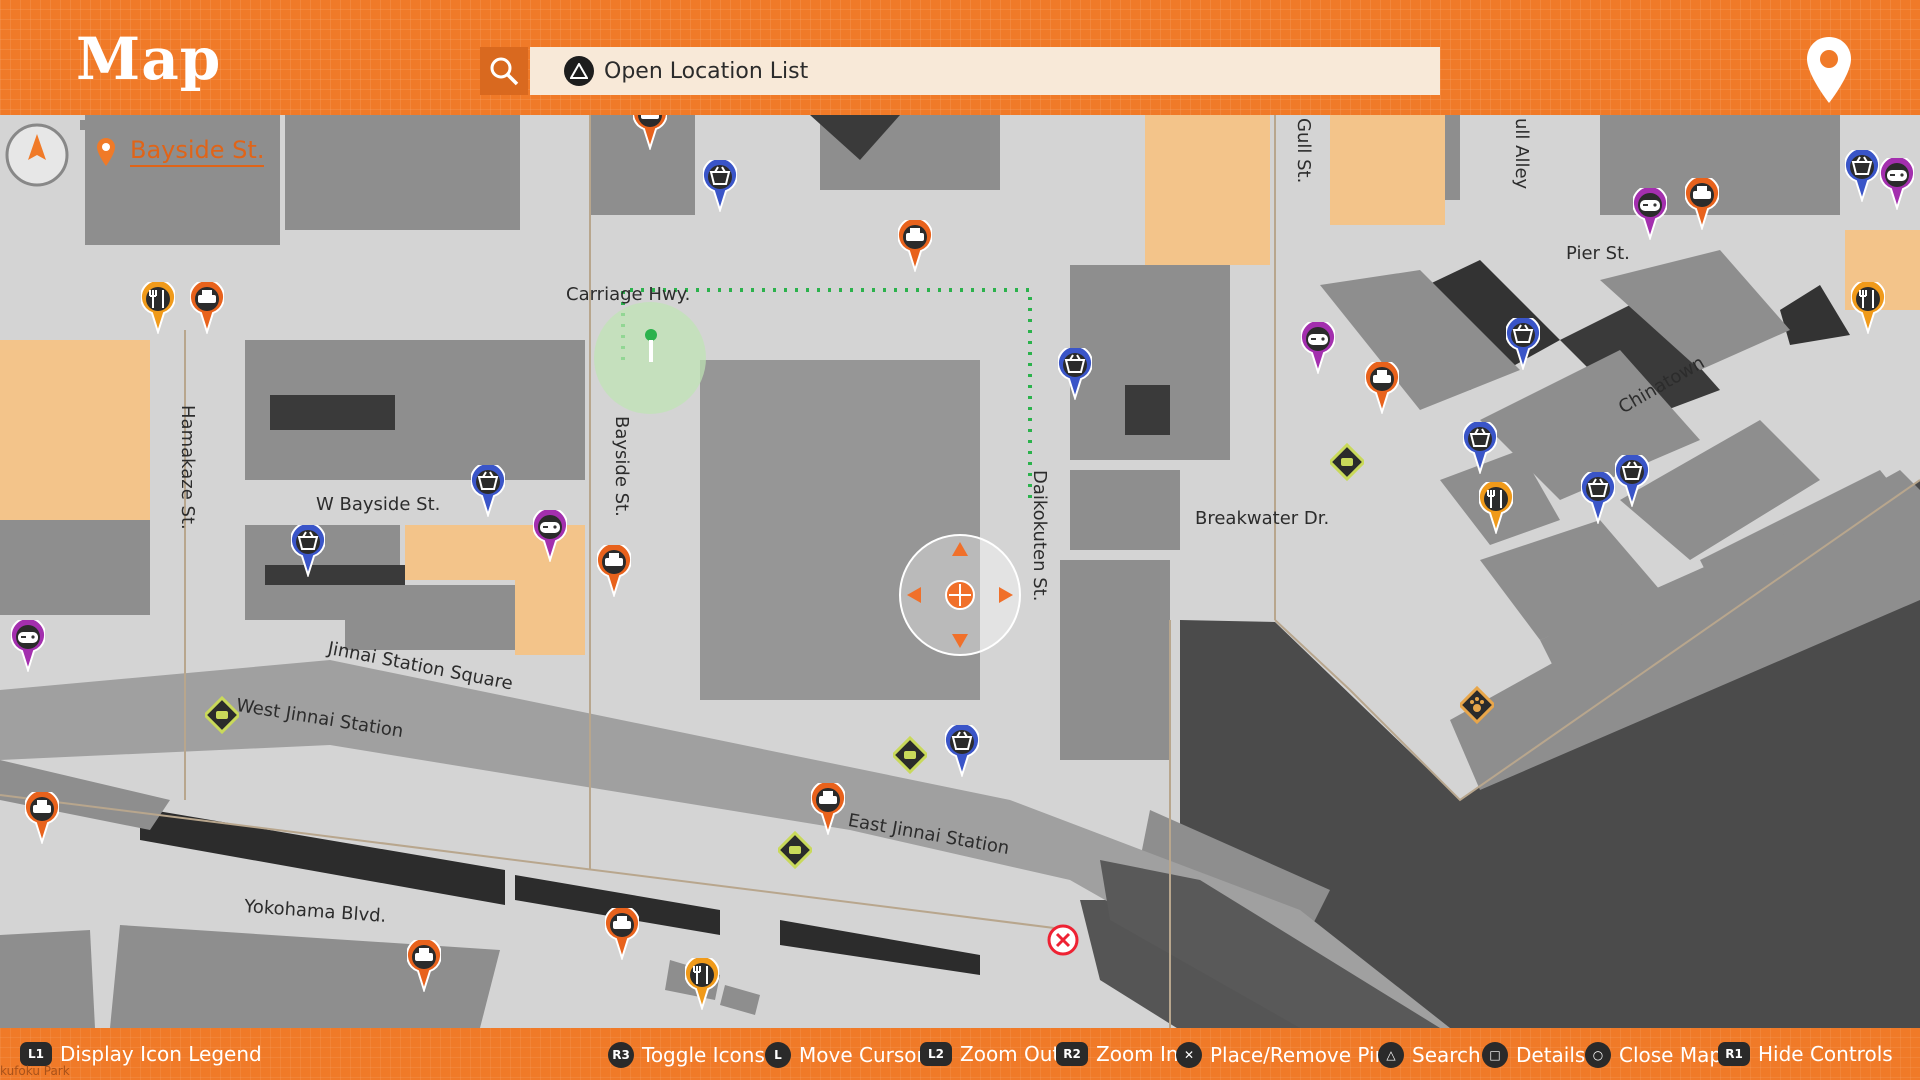  Describe the element at coordinates (197, 152) in the screenshot. I see `current-location-label: Bayside St.` at that location.